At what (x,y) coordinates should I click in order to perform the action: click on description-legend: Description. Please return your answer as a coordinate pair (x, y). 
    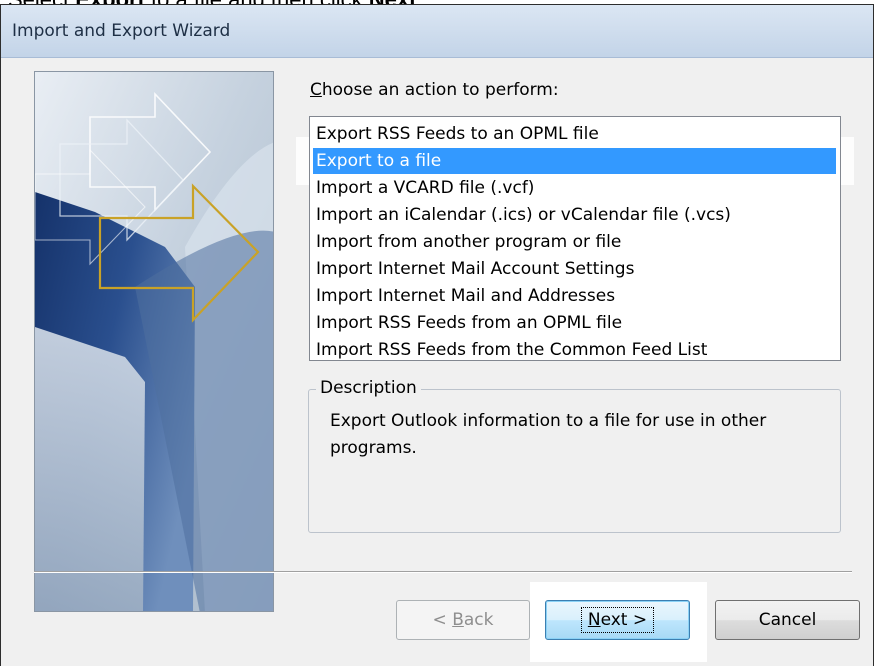
    Looking at the image, I should click on (368, 388).